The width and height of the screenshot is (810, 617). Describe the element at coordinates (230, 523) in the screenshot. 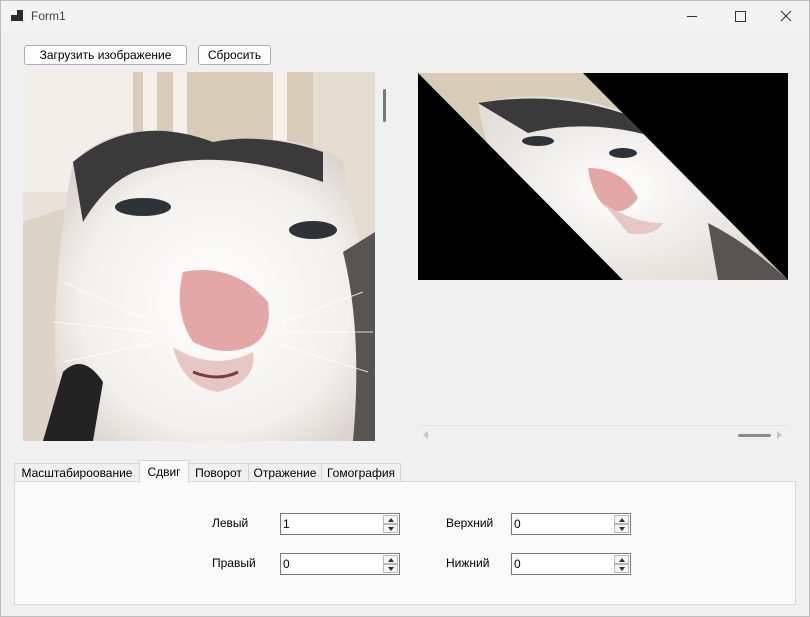

I see `left-label: Левый` at that location.